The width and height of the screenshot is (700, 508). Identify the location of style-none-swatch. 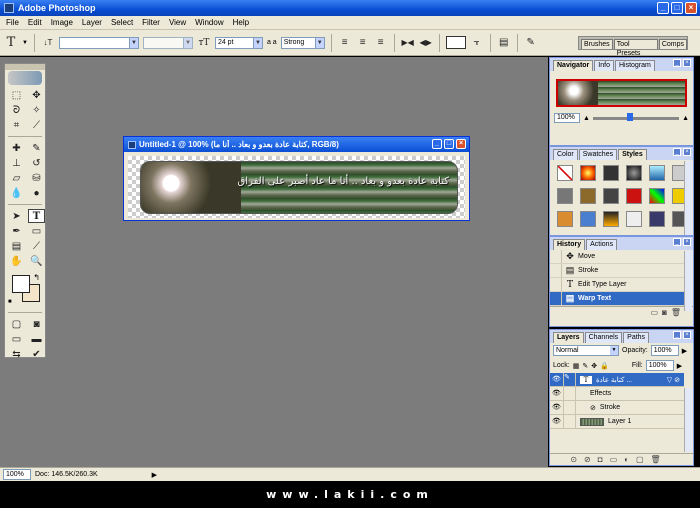
(565, 173).